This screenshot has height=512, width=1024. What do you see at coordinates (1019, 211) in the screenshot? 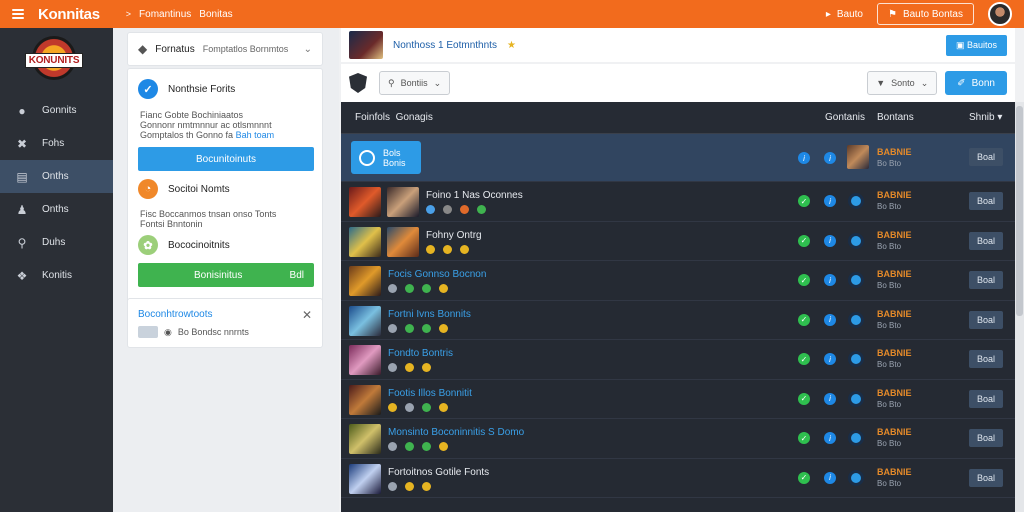
I see `scrollbar-thumb` at bounding box center [1019, 211].